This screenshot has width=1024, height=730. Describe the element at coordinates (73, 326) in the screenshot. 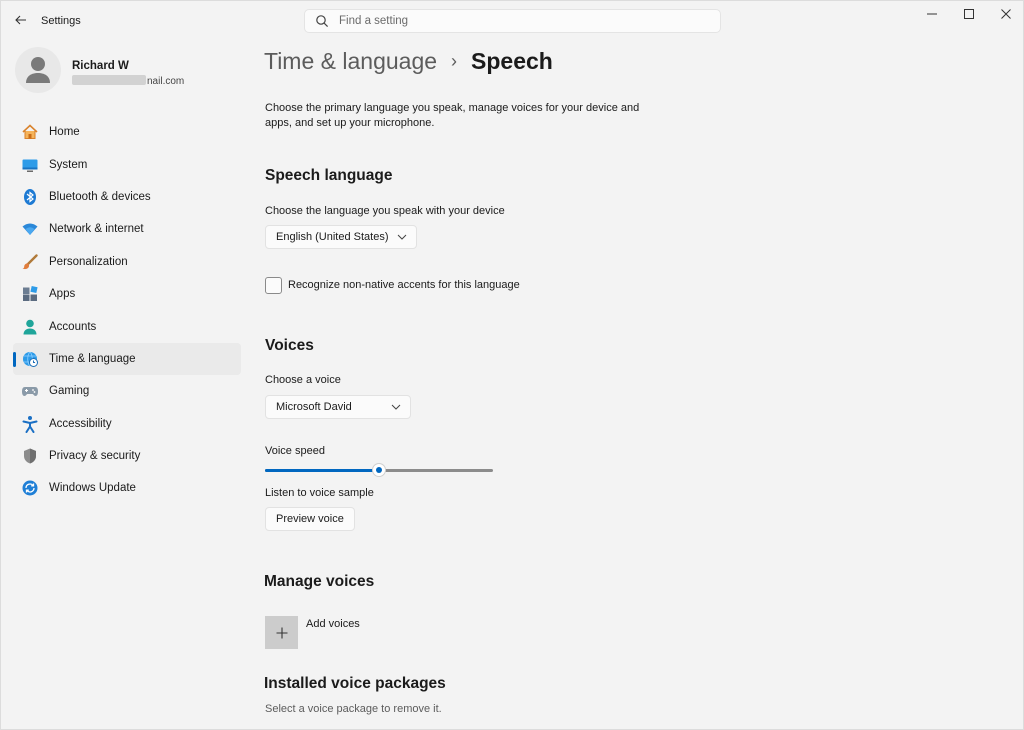

I see `sidebar-item-label: Accounts` at that location.